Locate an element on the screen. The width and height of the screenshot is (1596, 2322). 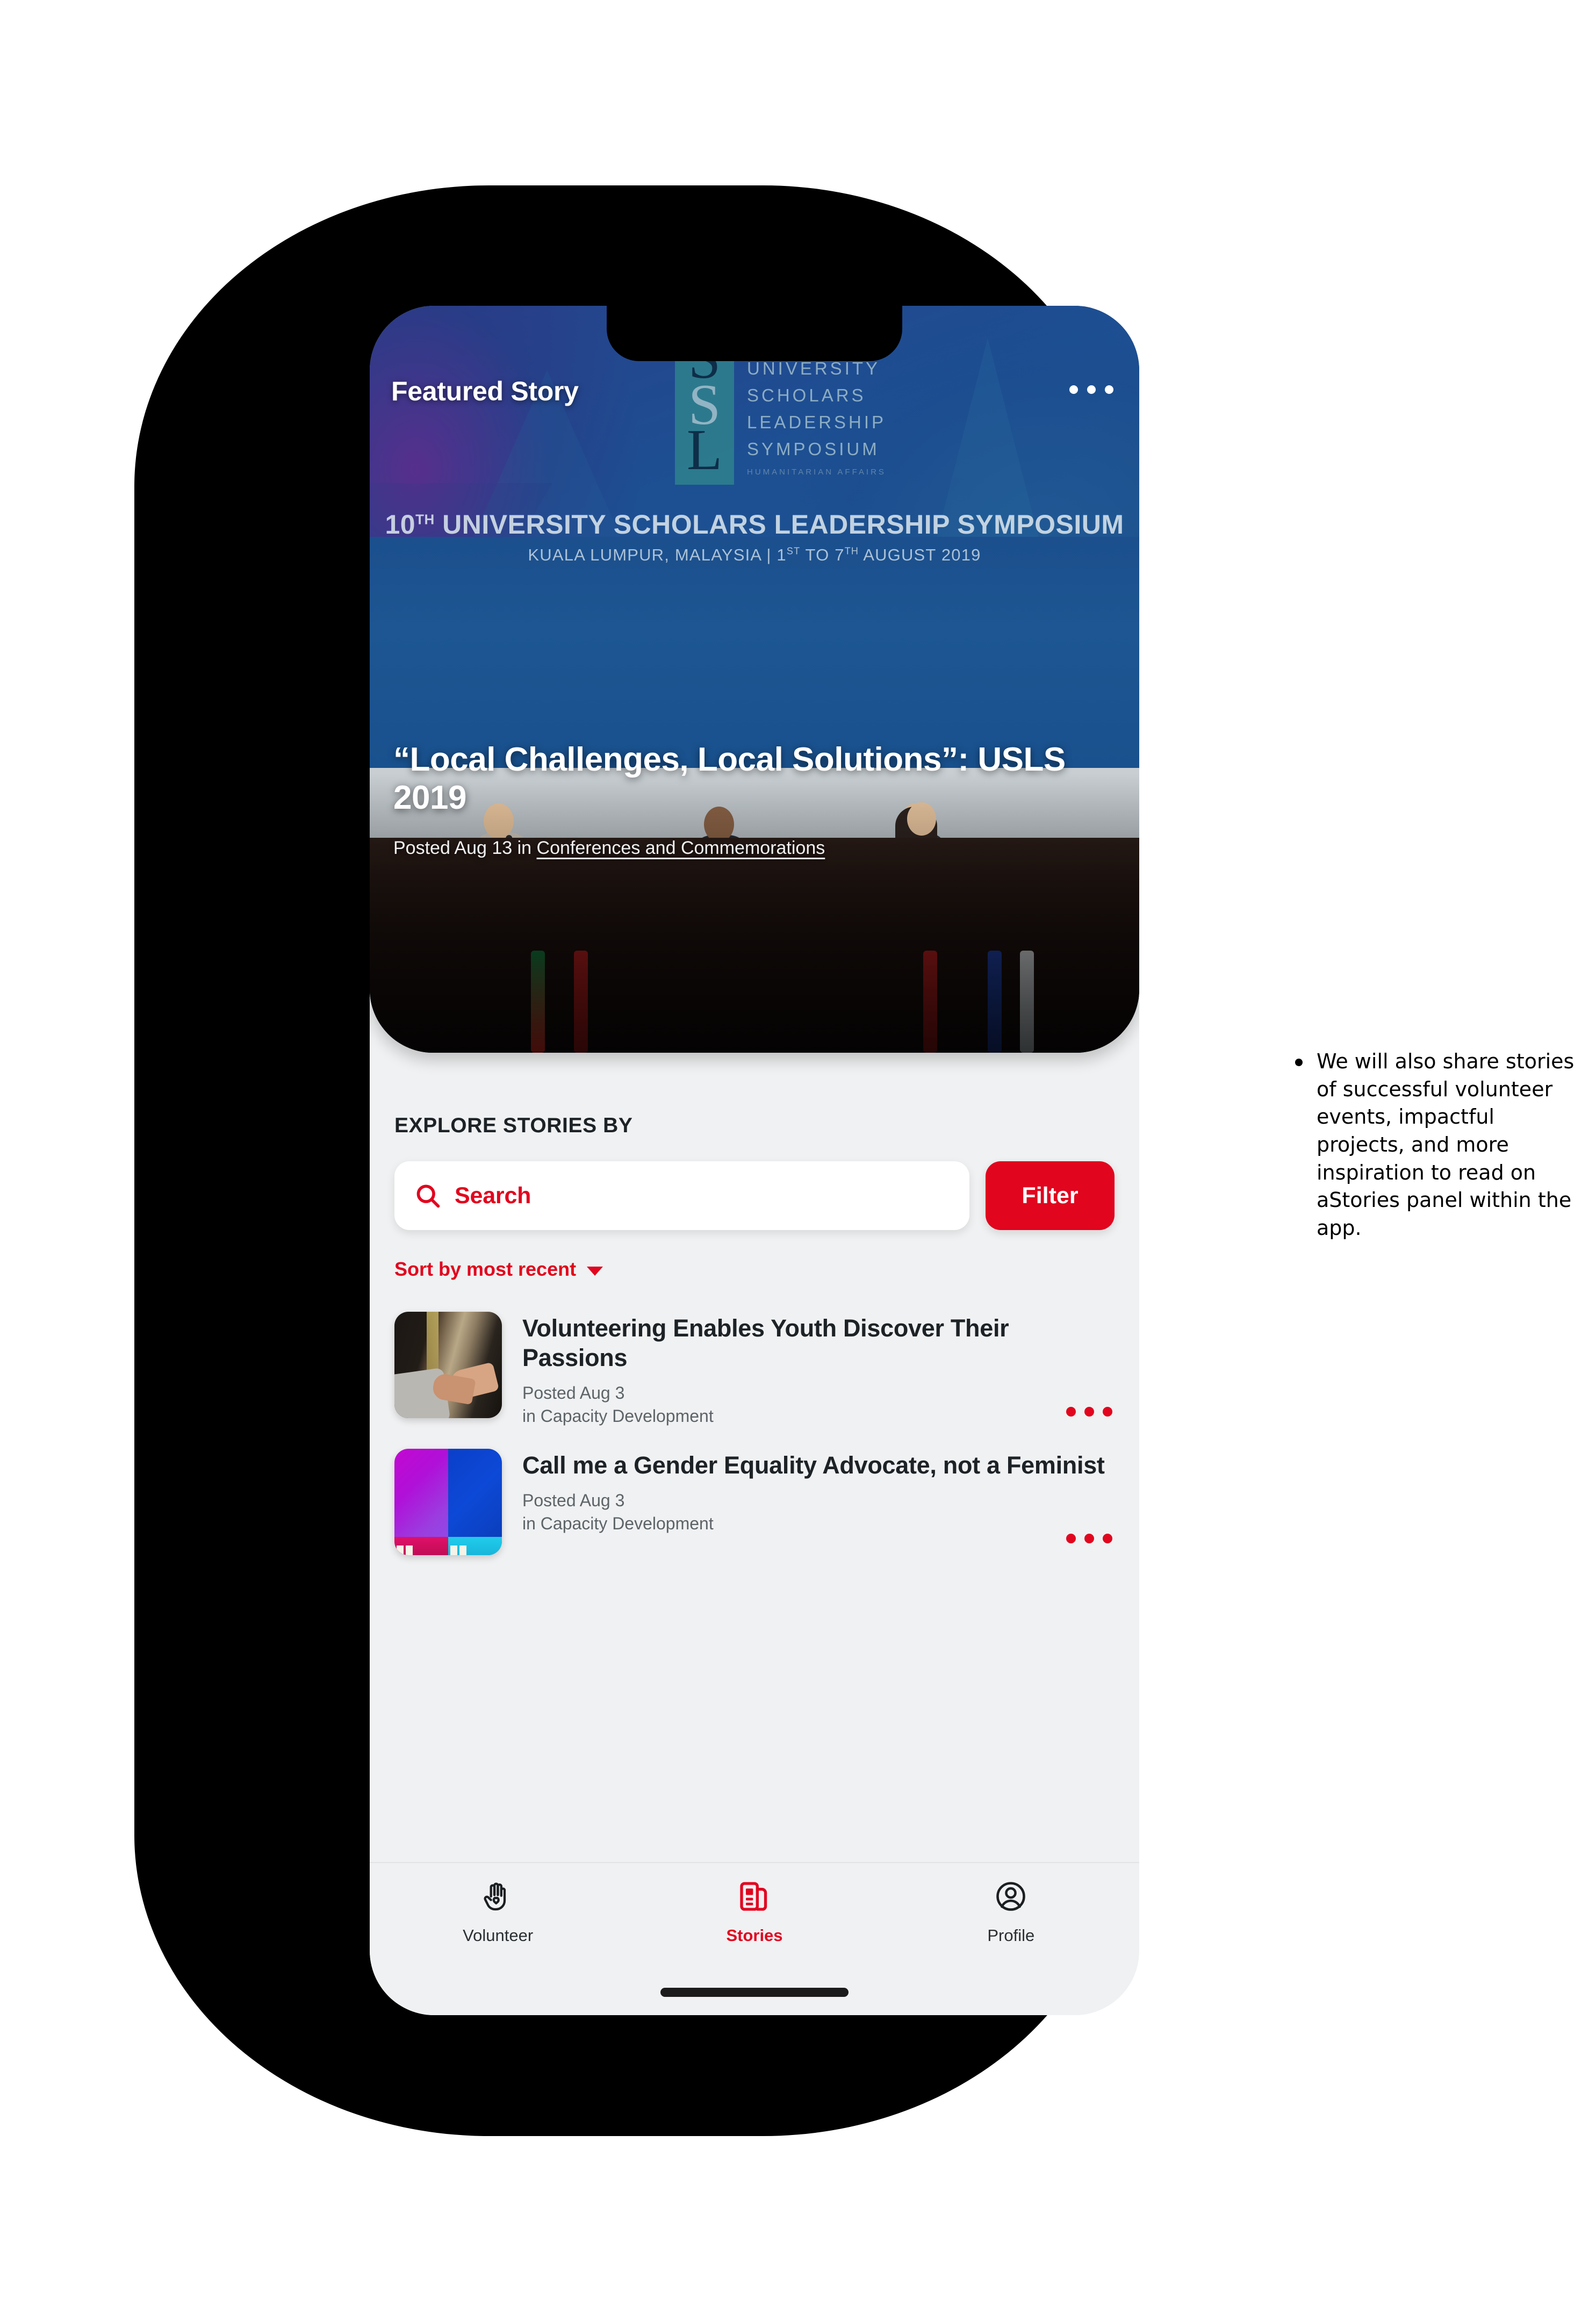
usls-word-2: SCHOLARS is located at coordinates (806, 395).